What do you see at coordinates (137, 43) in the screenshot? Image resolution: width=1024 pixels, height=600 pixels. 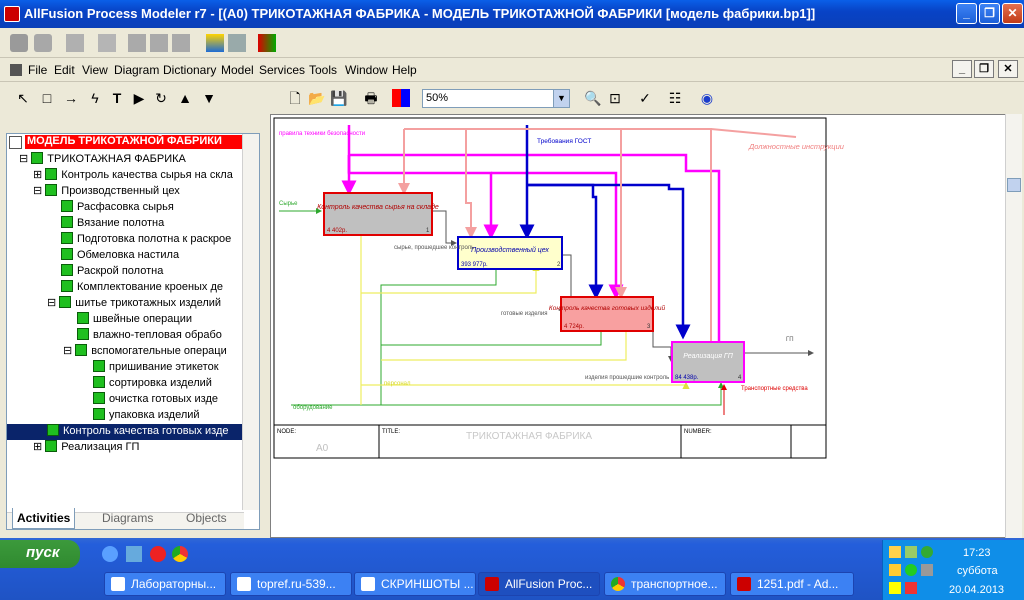 I see `user-icon` at bounding box center [137, 43].